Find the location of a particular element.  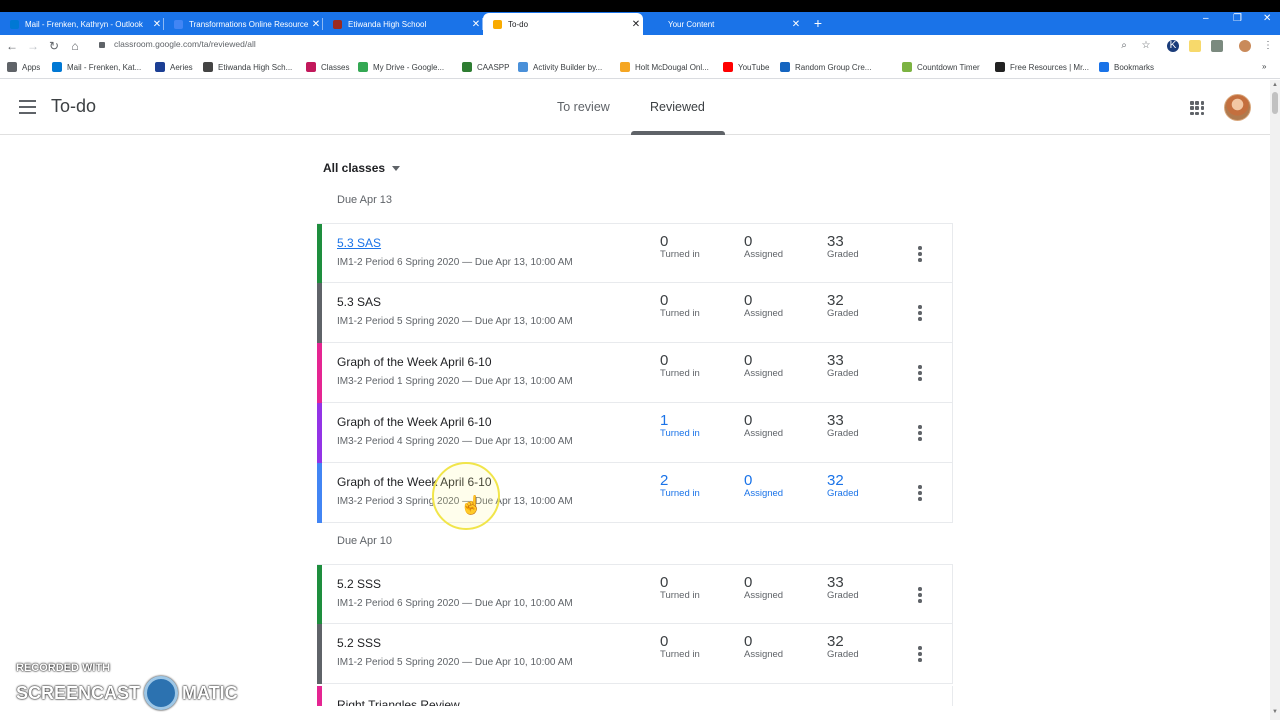

avatar is located at coordinates (1237, 107).